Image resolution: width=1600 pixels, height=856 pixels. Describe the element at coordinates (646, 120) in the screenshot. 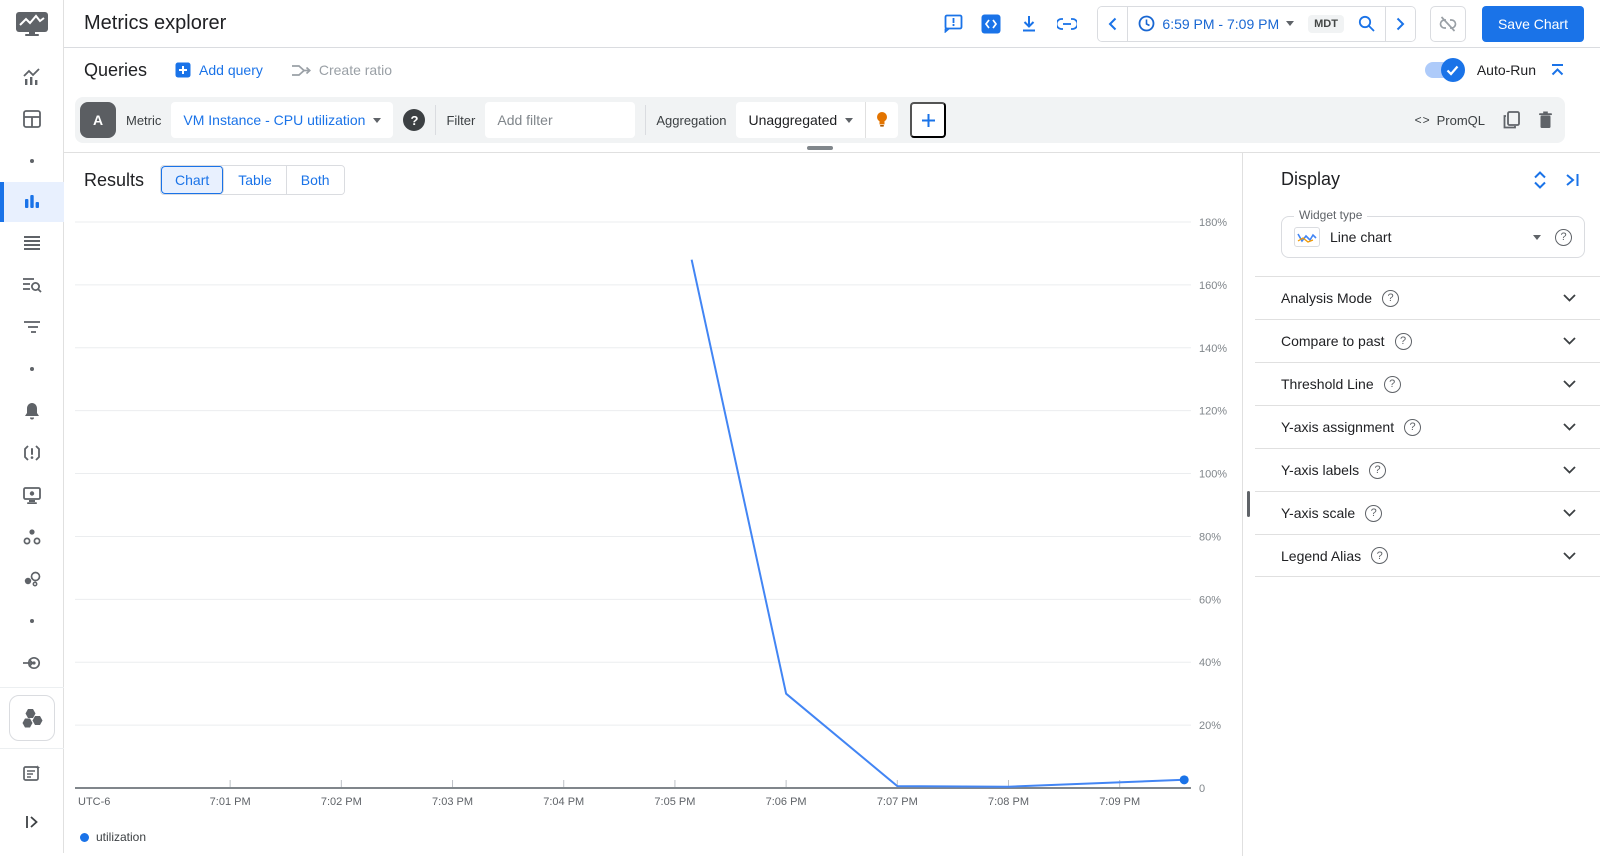

I see `divider` at that location.